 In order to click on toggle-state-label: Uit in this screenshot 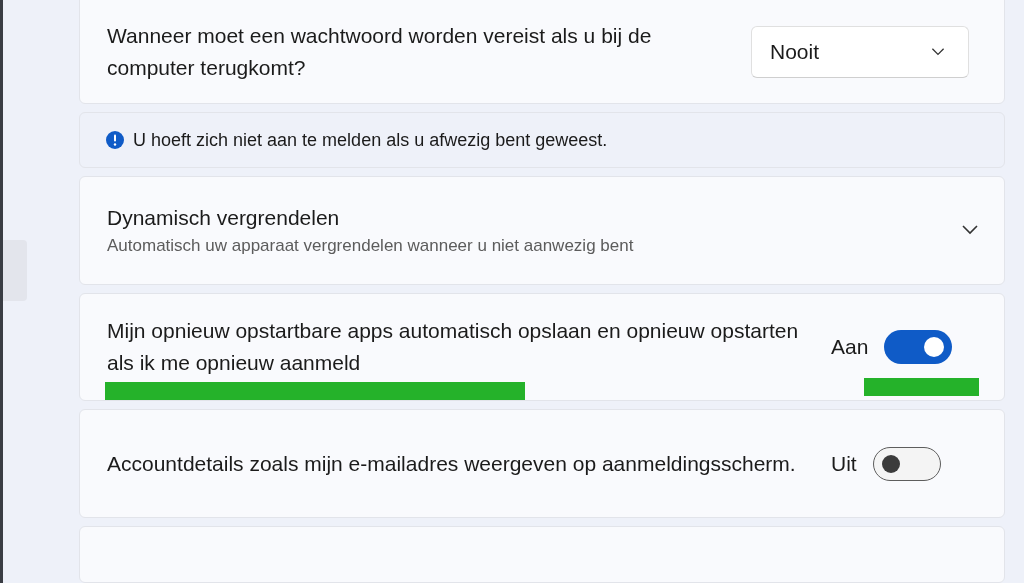, I will do `click(844, 464)`.